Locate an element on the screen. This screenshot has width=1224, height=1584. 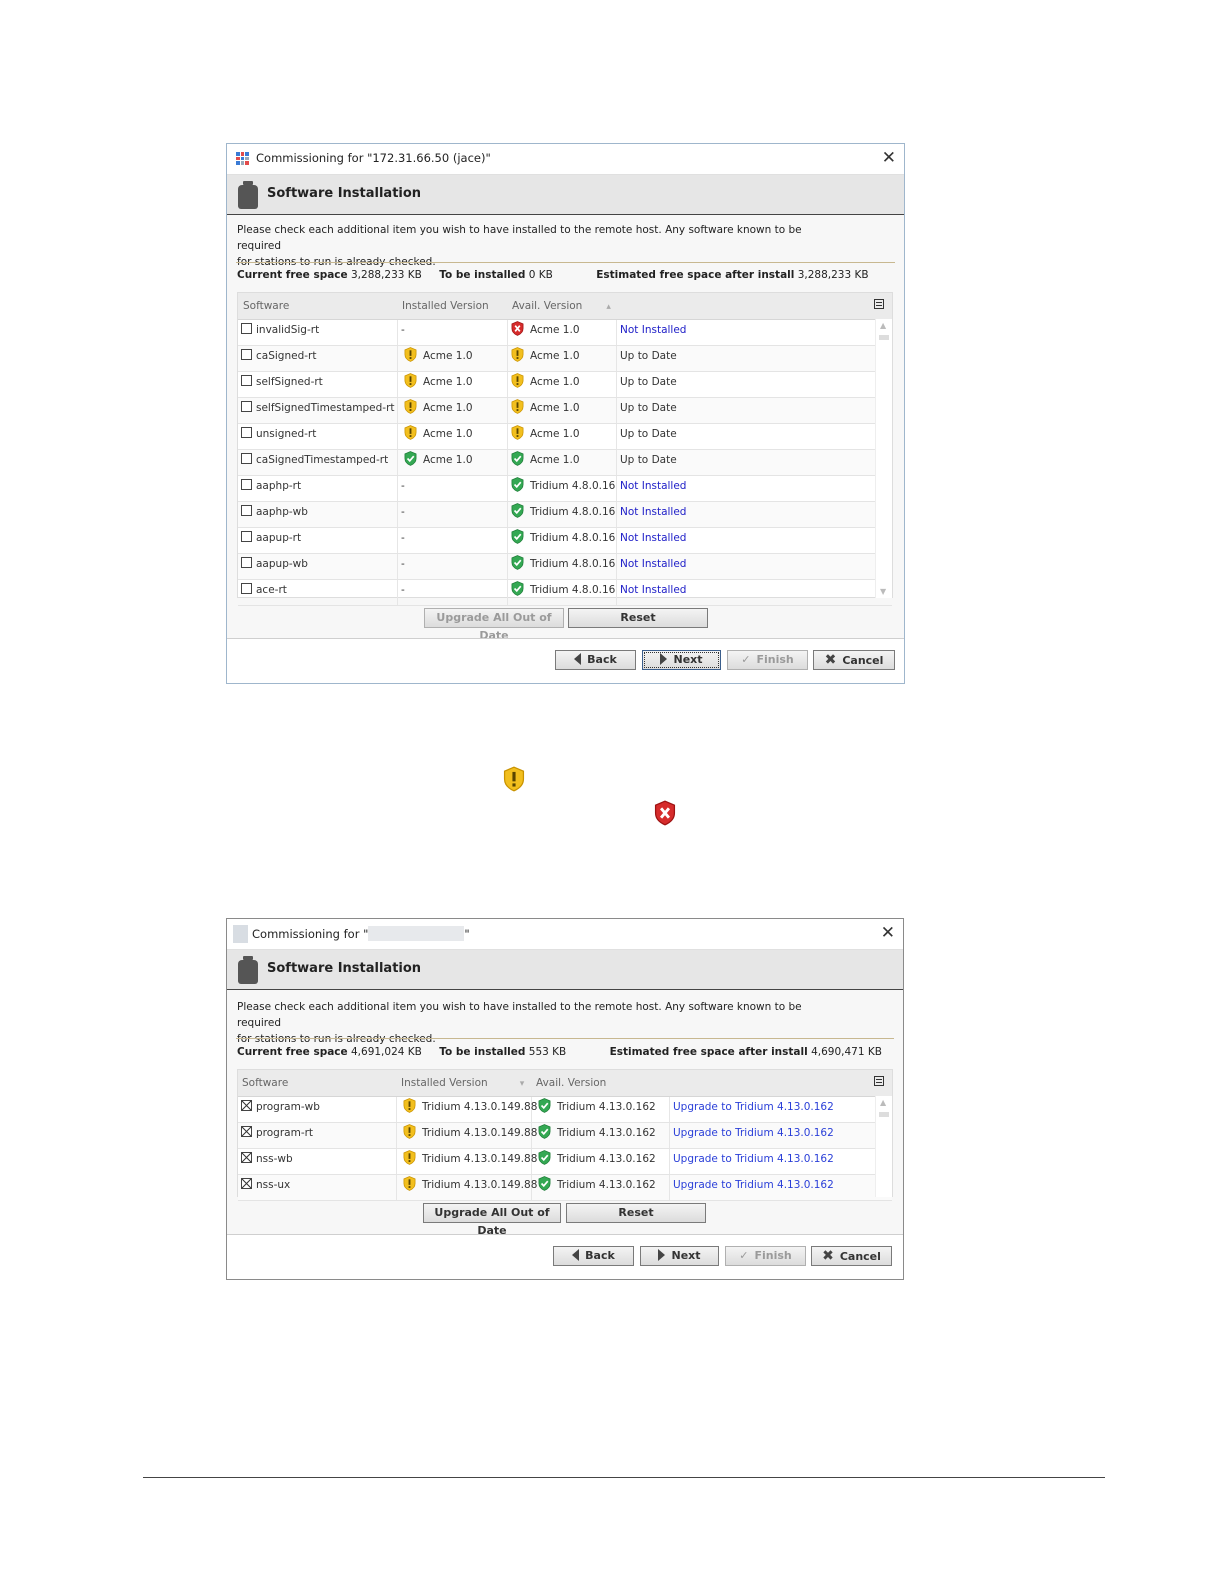
software-name: program-rt is located at coordinates (285, 1133).